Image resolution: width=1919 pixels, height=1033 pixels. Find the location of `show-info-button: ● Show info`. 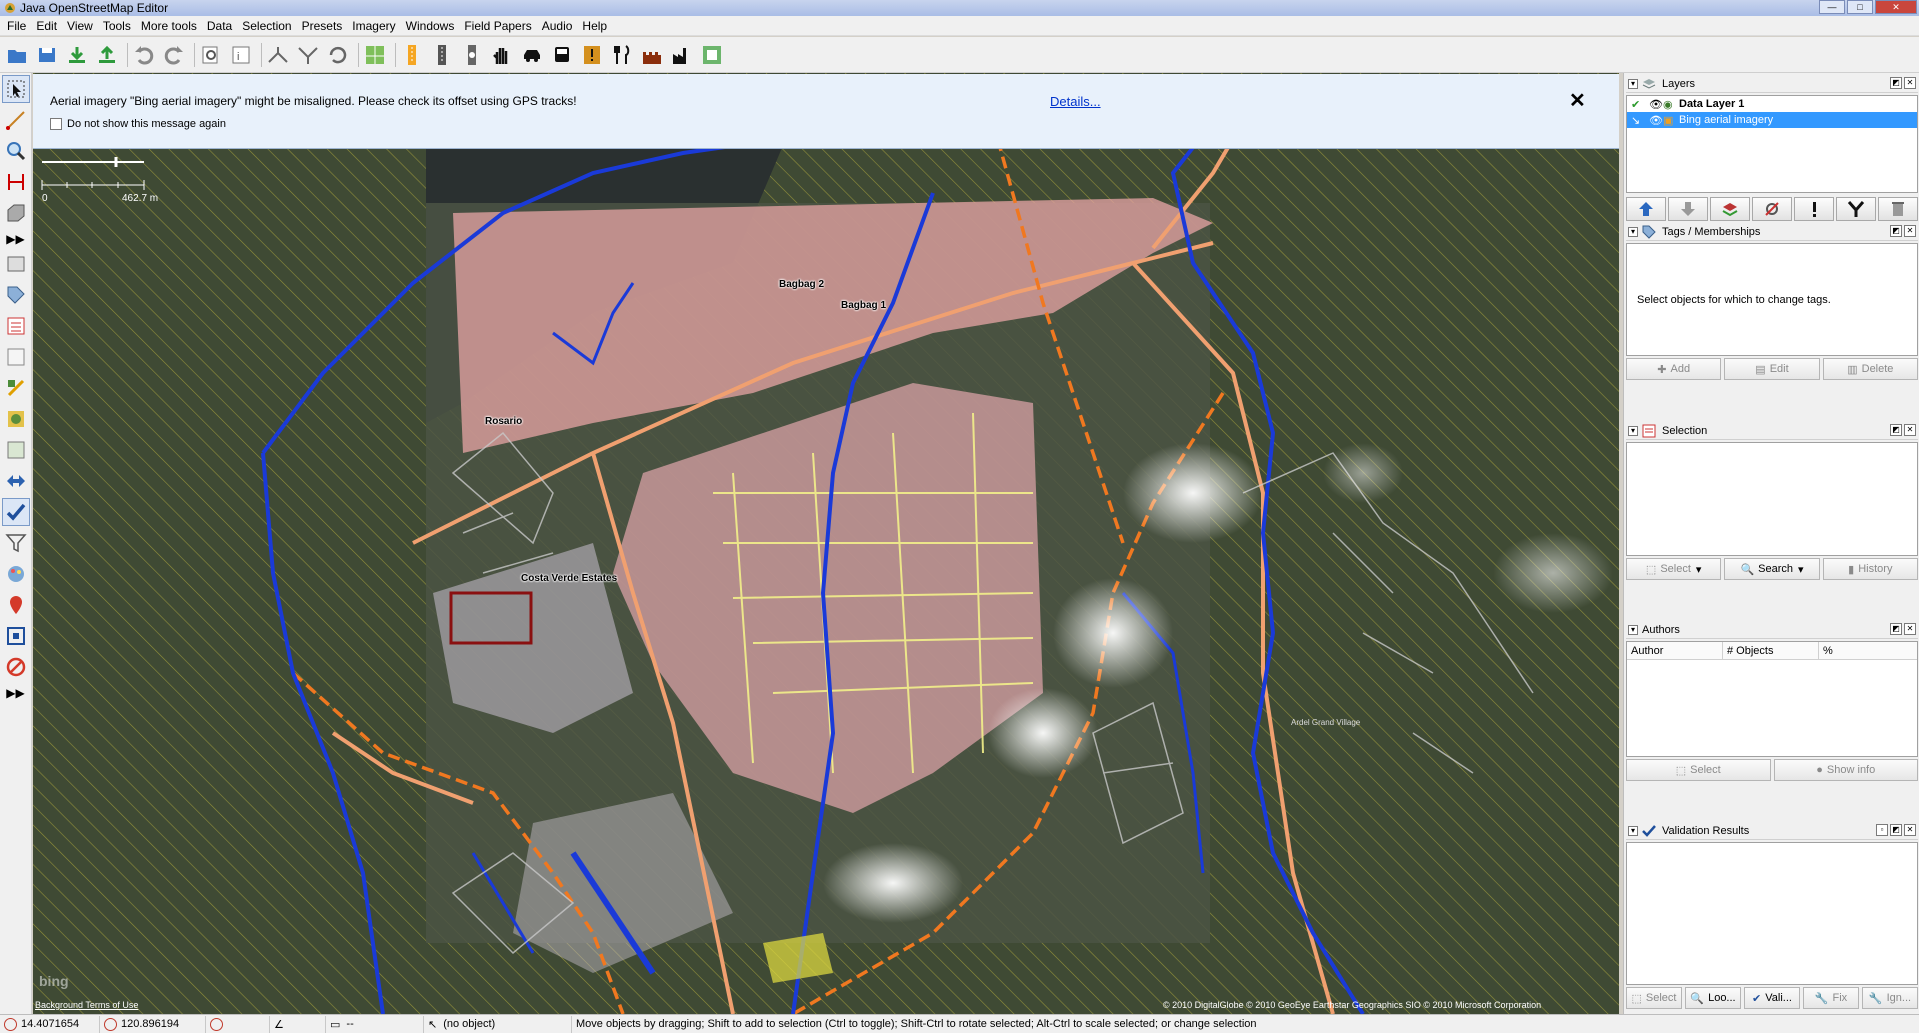

show-info-button: ● Show info is located at coordinates (1845, 770).